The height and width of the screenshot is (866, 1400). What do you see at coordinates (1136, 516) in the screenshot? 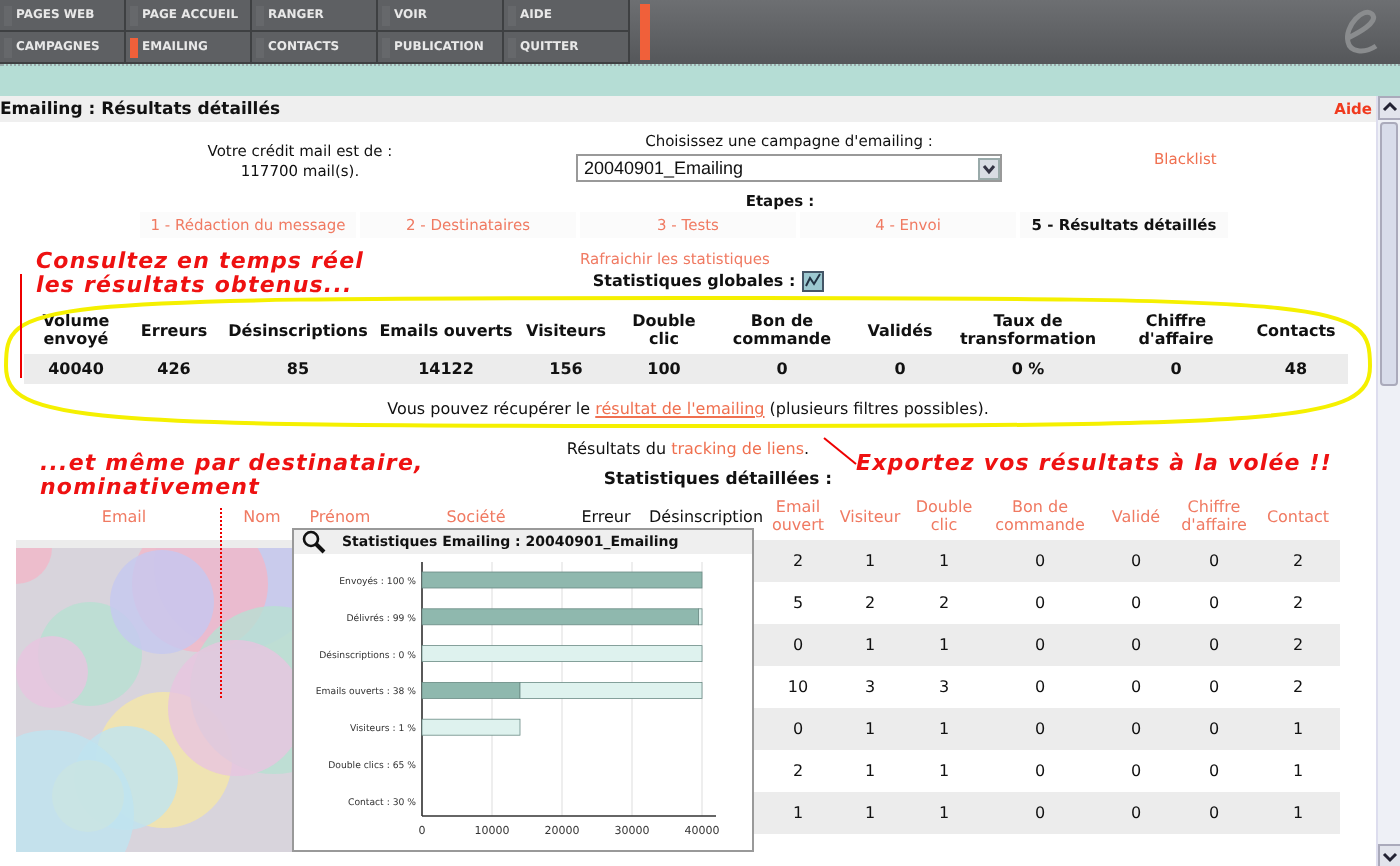
I see `column-header: Validé` at bounding box center [1136, 516].